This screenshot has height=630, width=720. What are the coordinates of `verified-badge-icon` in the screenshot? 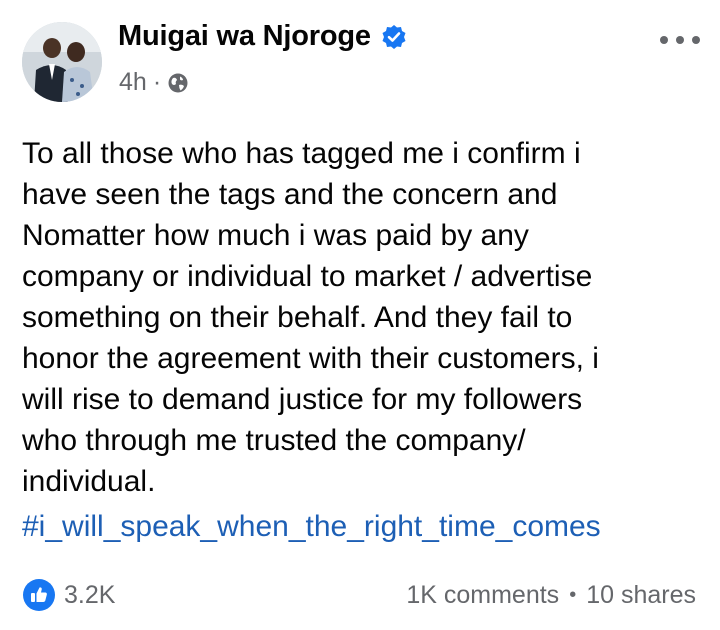 It's located at (394, 37).